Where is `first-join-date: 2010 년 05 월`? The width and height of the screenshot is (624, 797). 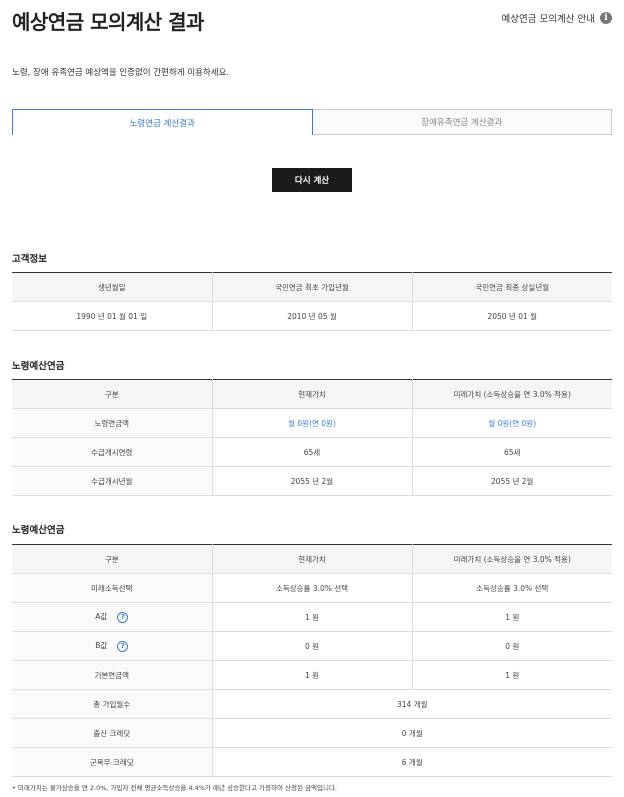
first-join-date: 2010 년 05 월 is located at coordinates (312, 316).